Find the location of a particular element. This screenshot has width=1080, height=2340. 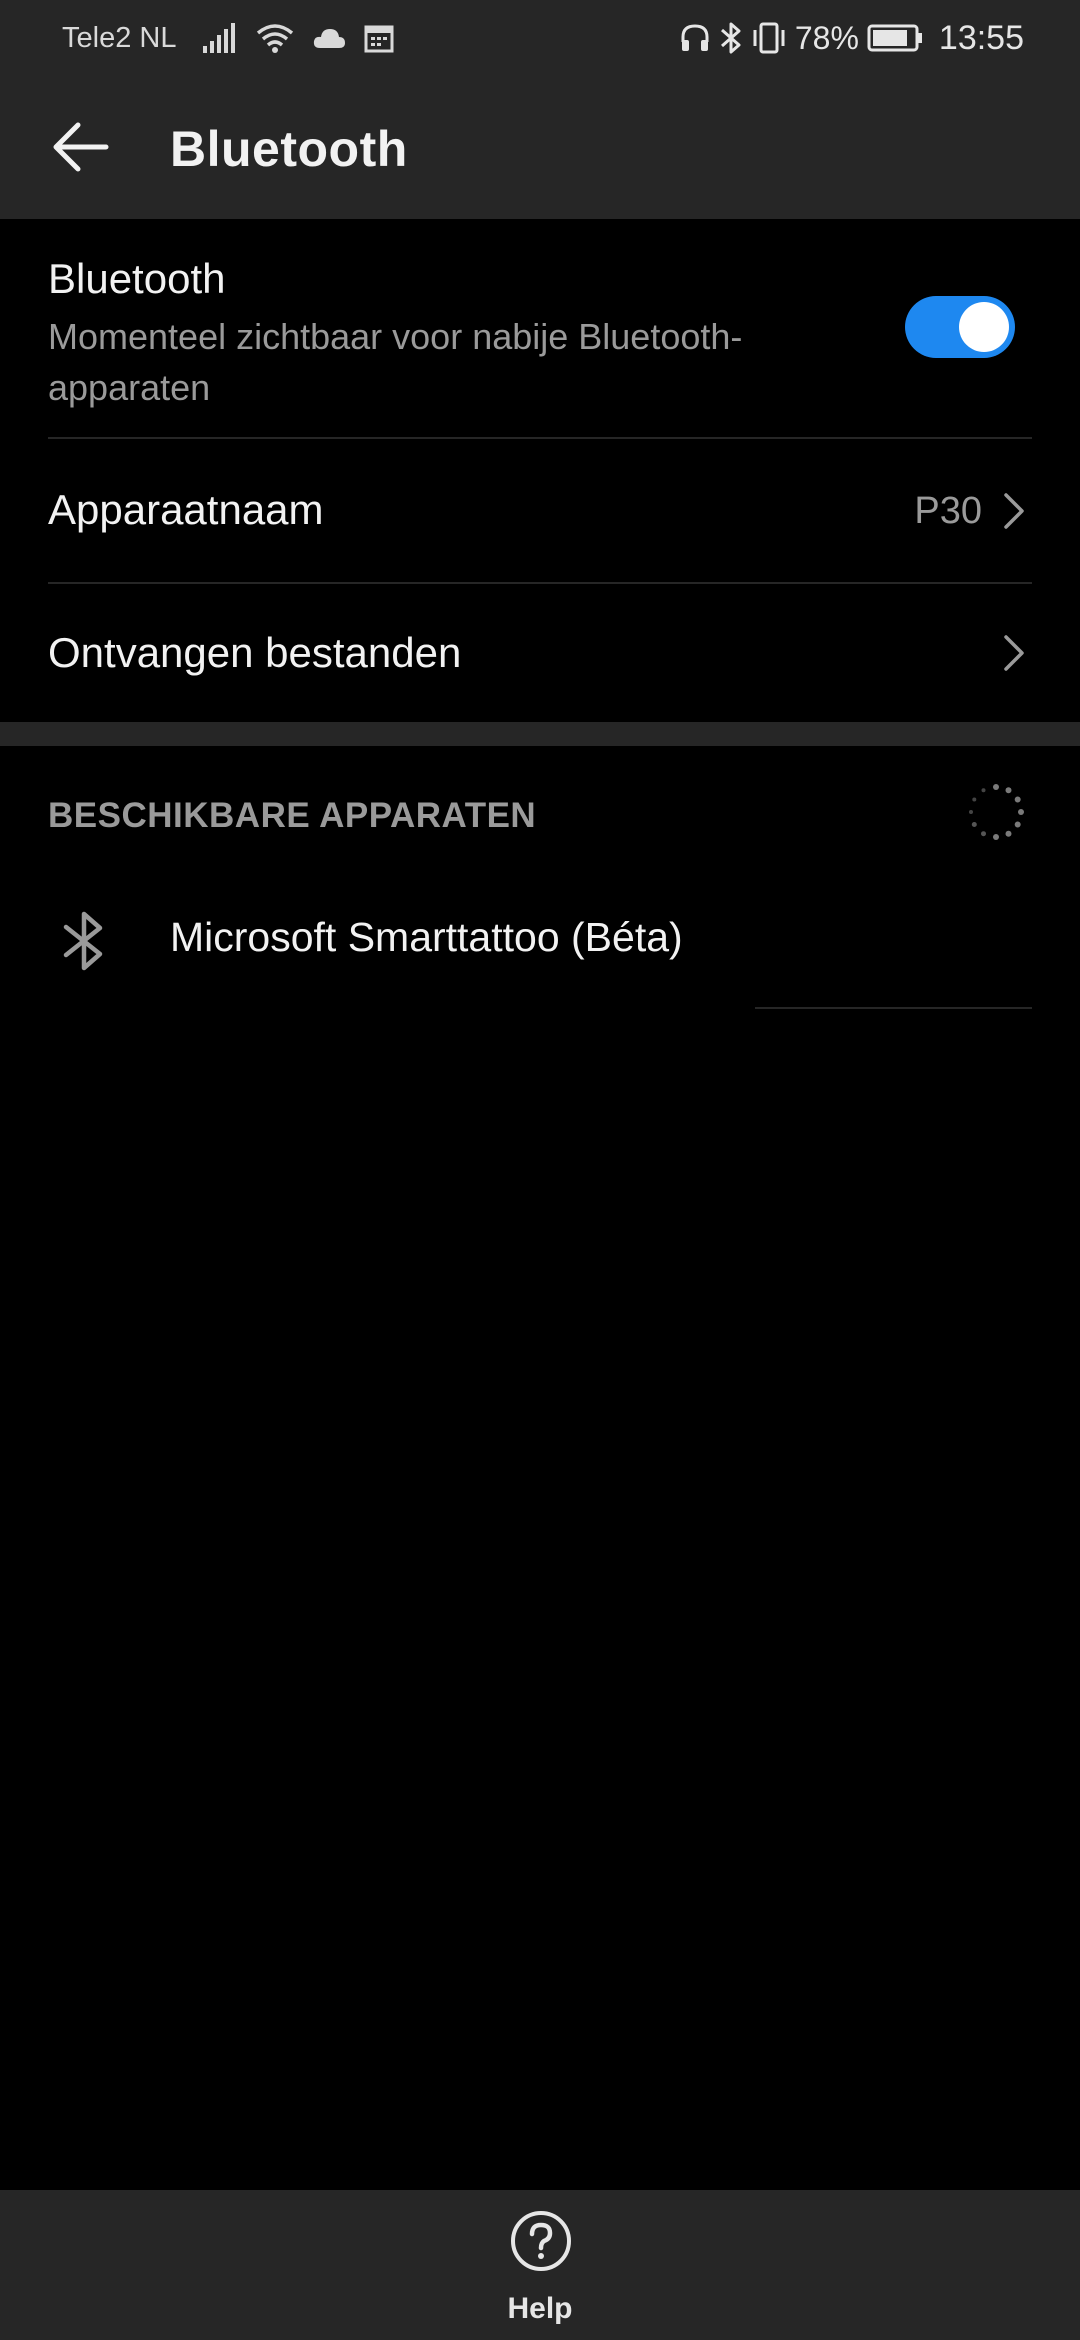

headphones-icon is located at coordinates (695, 38).